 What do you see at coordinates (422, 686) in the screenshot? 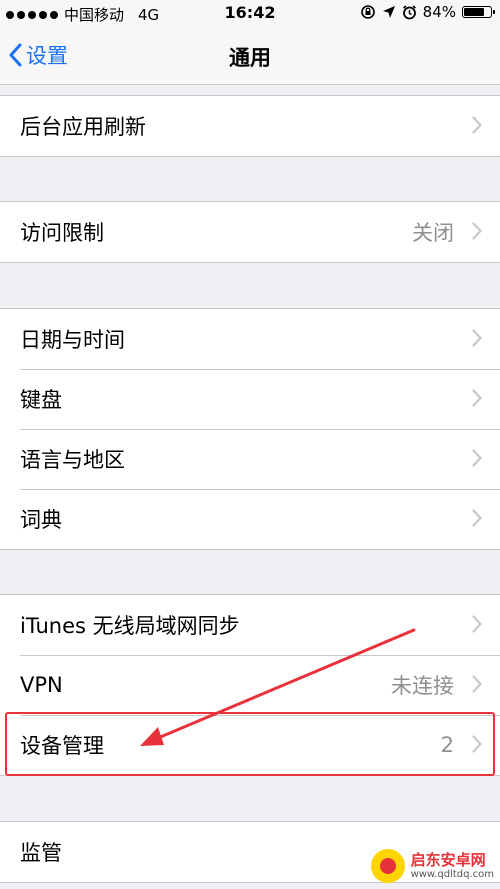
I see `row-value: 未连接` at bounding box center [422, 686].